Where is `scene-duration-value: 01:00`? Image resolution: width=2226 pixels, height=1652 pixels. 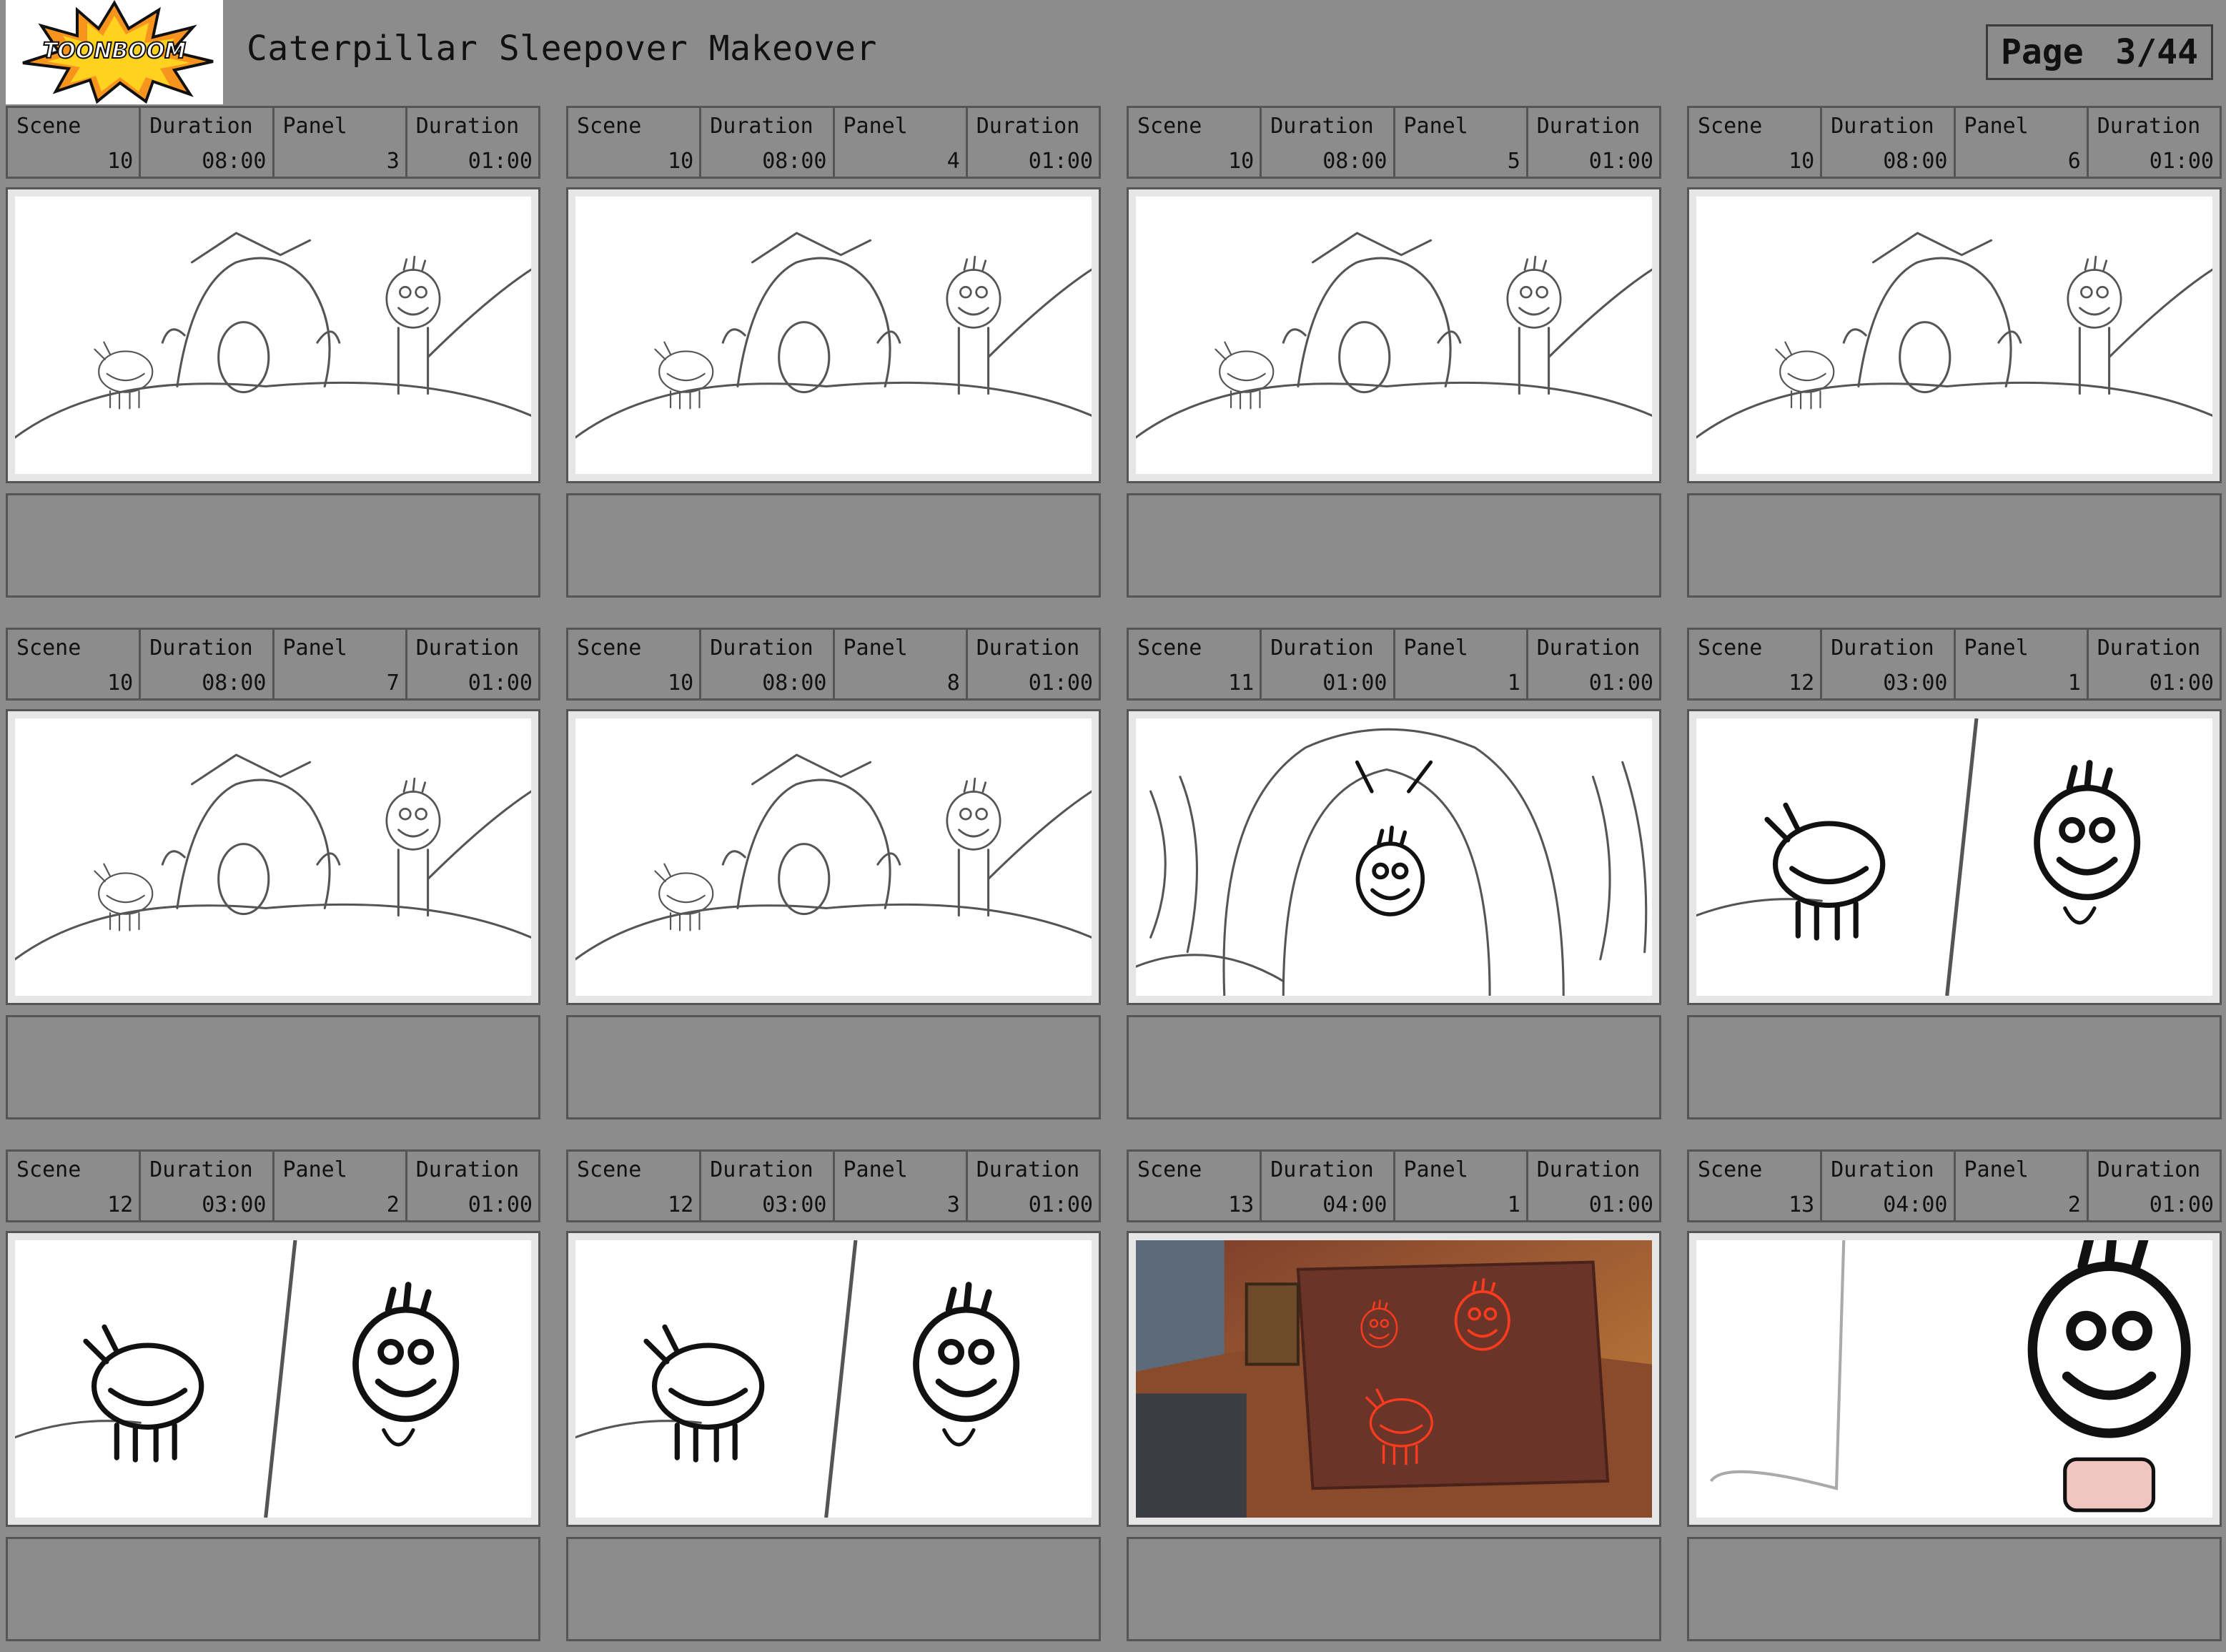 scene-duration-value: 01:00 is located at coordinates (1354, 684).